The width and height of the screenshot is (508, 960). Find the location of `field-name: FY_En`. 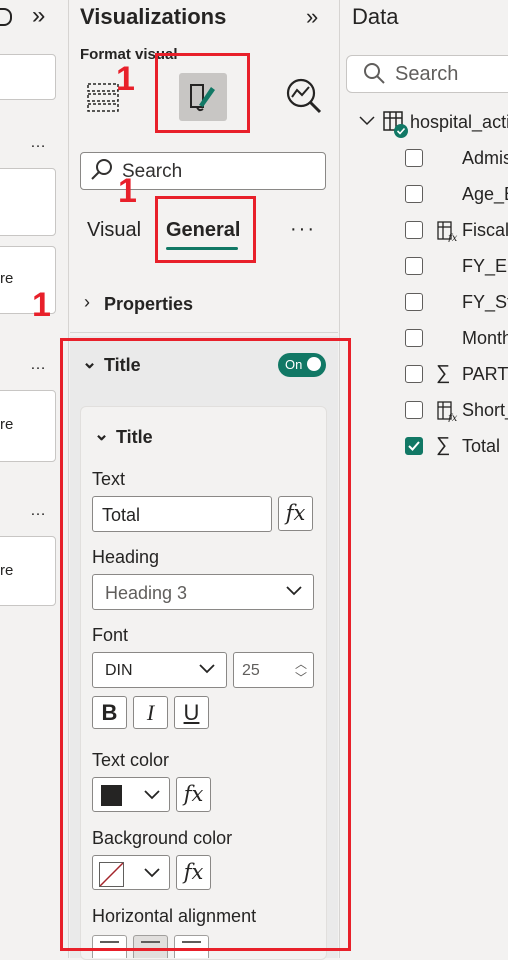

field-name: FY_En is located at coordinates (485, 266).